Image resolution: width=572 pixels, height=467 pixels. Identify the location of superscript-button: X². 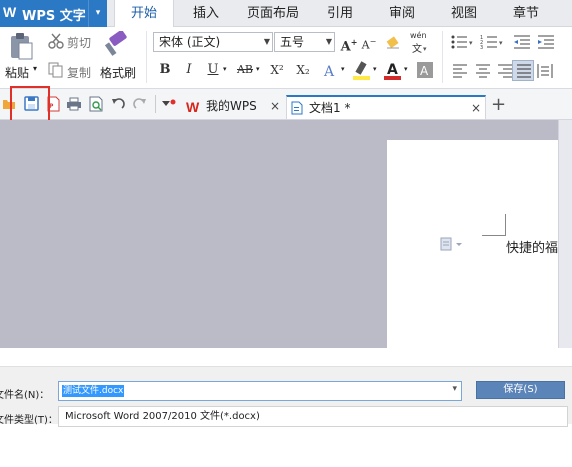
(277, 70).